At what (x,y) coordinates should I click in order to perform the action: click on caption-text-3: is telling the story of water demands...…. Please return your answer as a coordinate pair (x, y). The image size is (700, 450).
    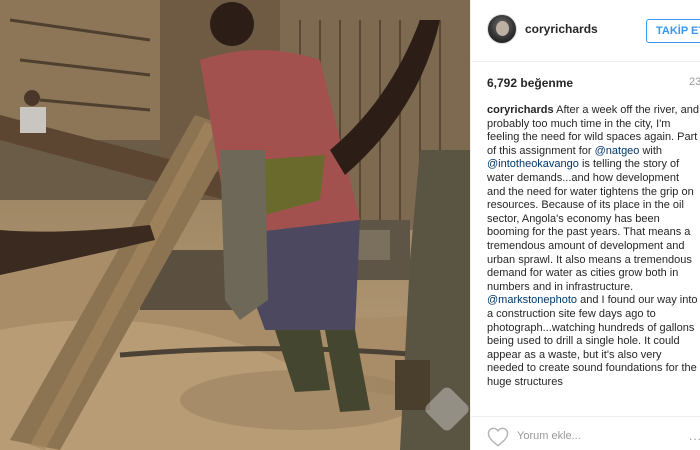
    Looking at the image, I should click on (590, 225).